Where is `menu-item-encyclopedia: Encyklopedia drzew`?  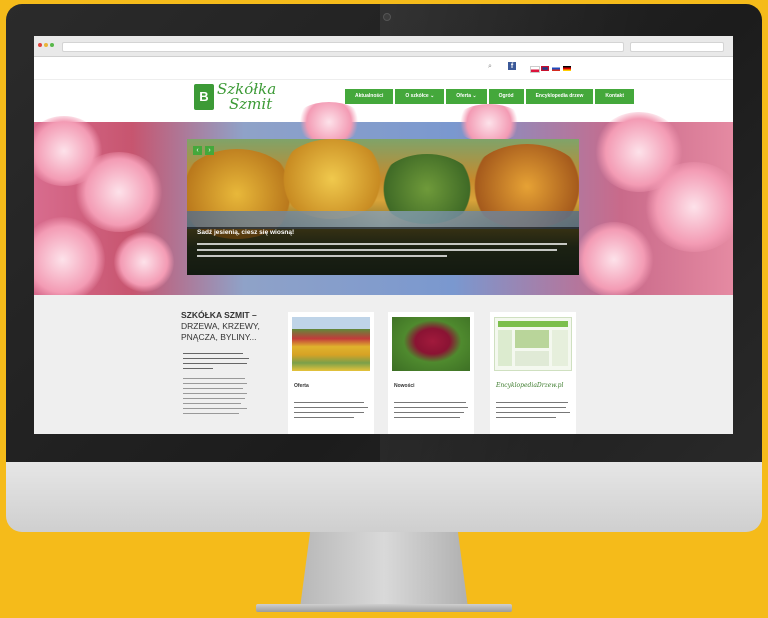
menu-item-encyclopedia: Encyklopedia drzew is located at coordinates (559, 96).